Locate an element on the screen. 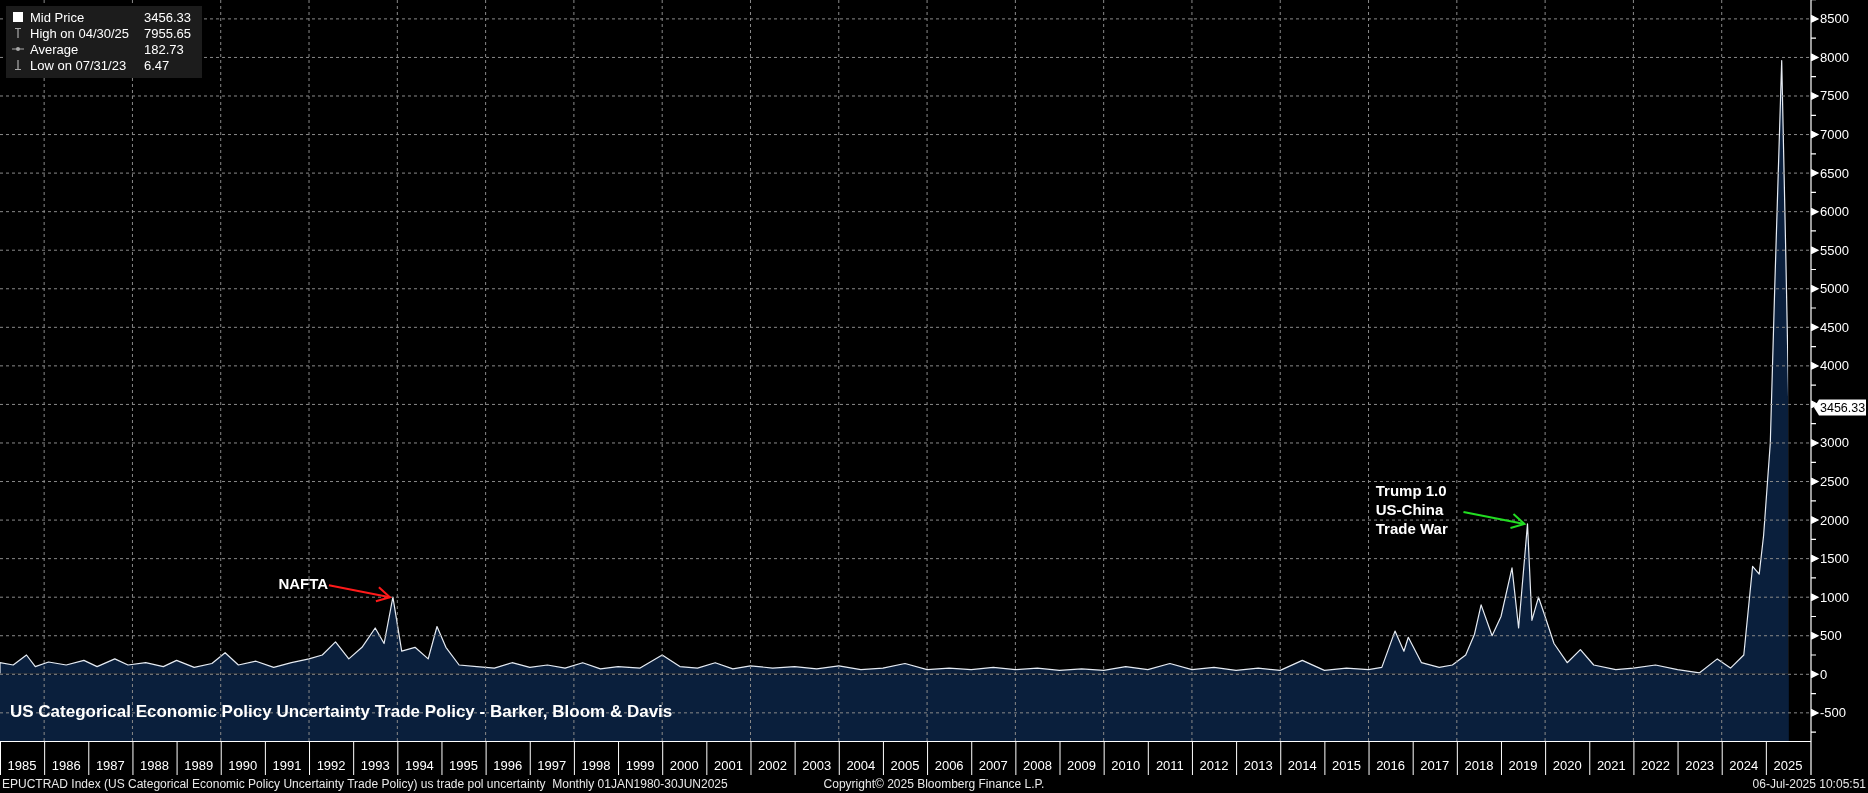 The width and height of the screenshot is (1868, 793). x-axis-label: 2019 is located at coordinates (1523, 765).